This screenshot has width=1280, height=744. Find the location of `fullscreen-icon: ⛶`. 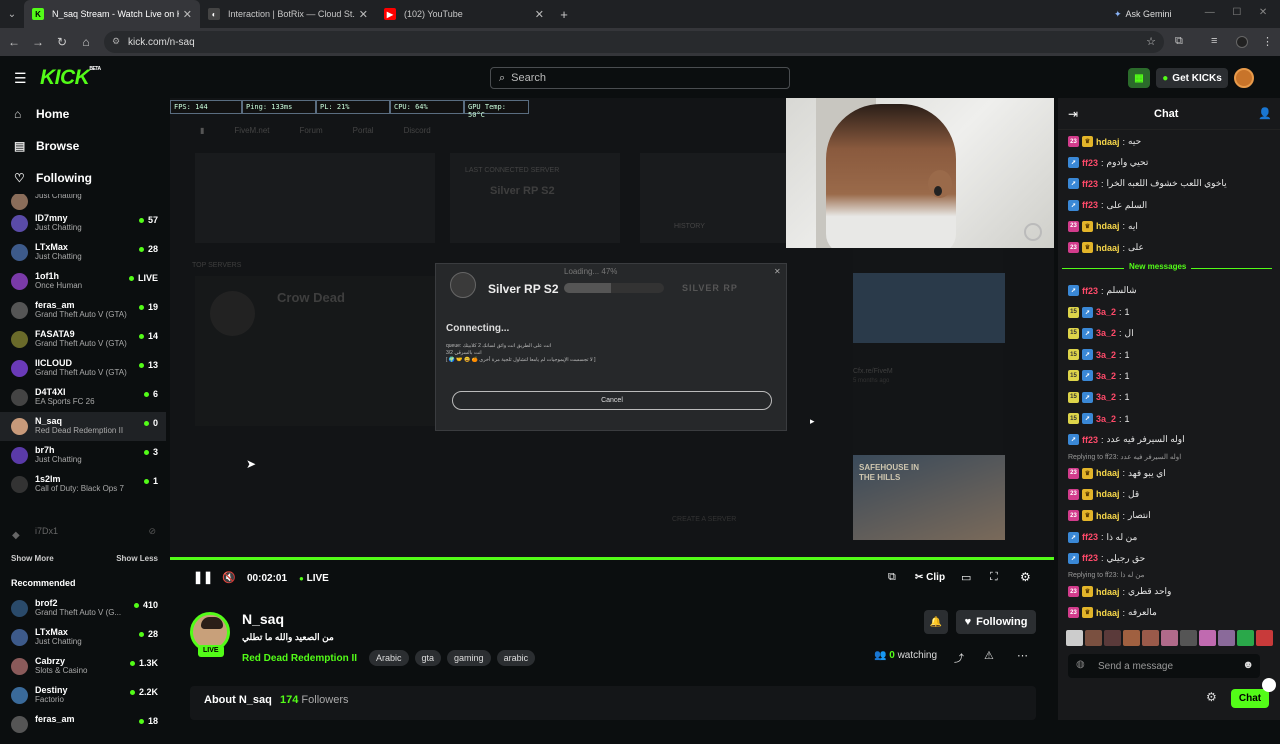

fullscreen-icon: ⛶ is located at coordinates (994, 577).